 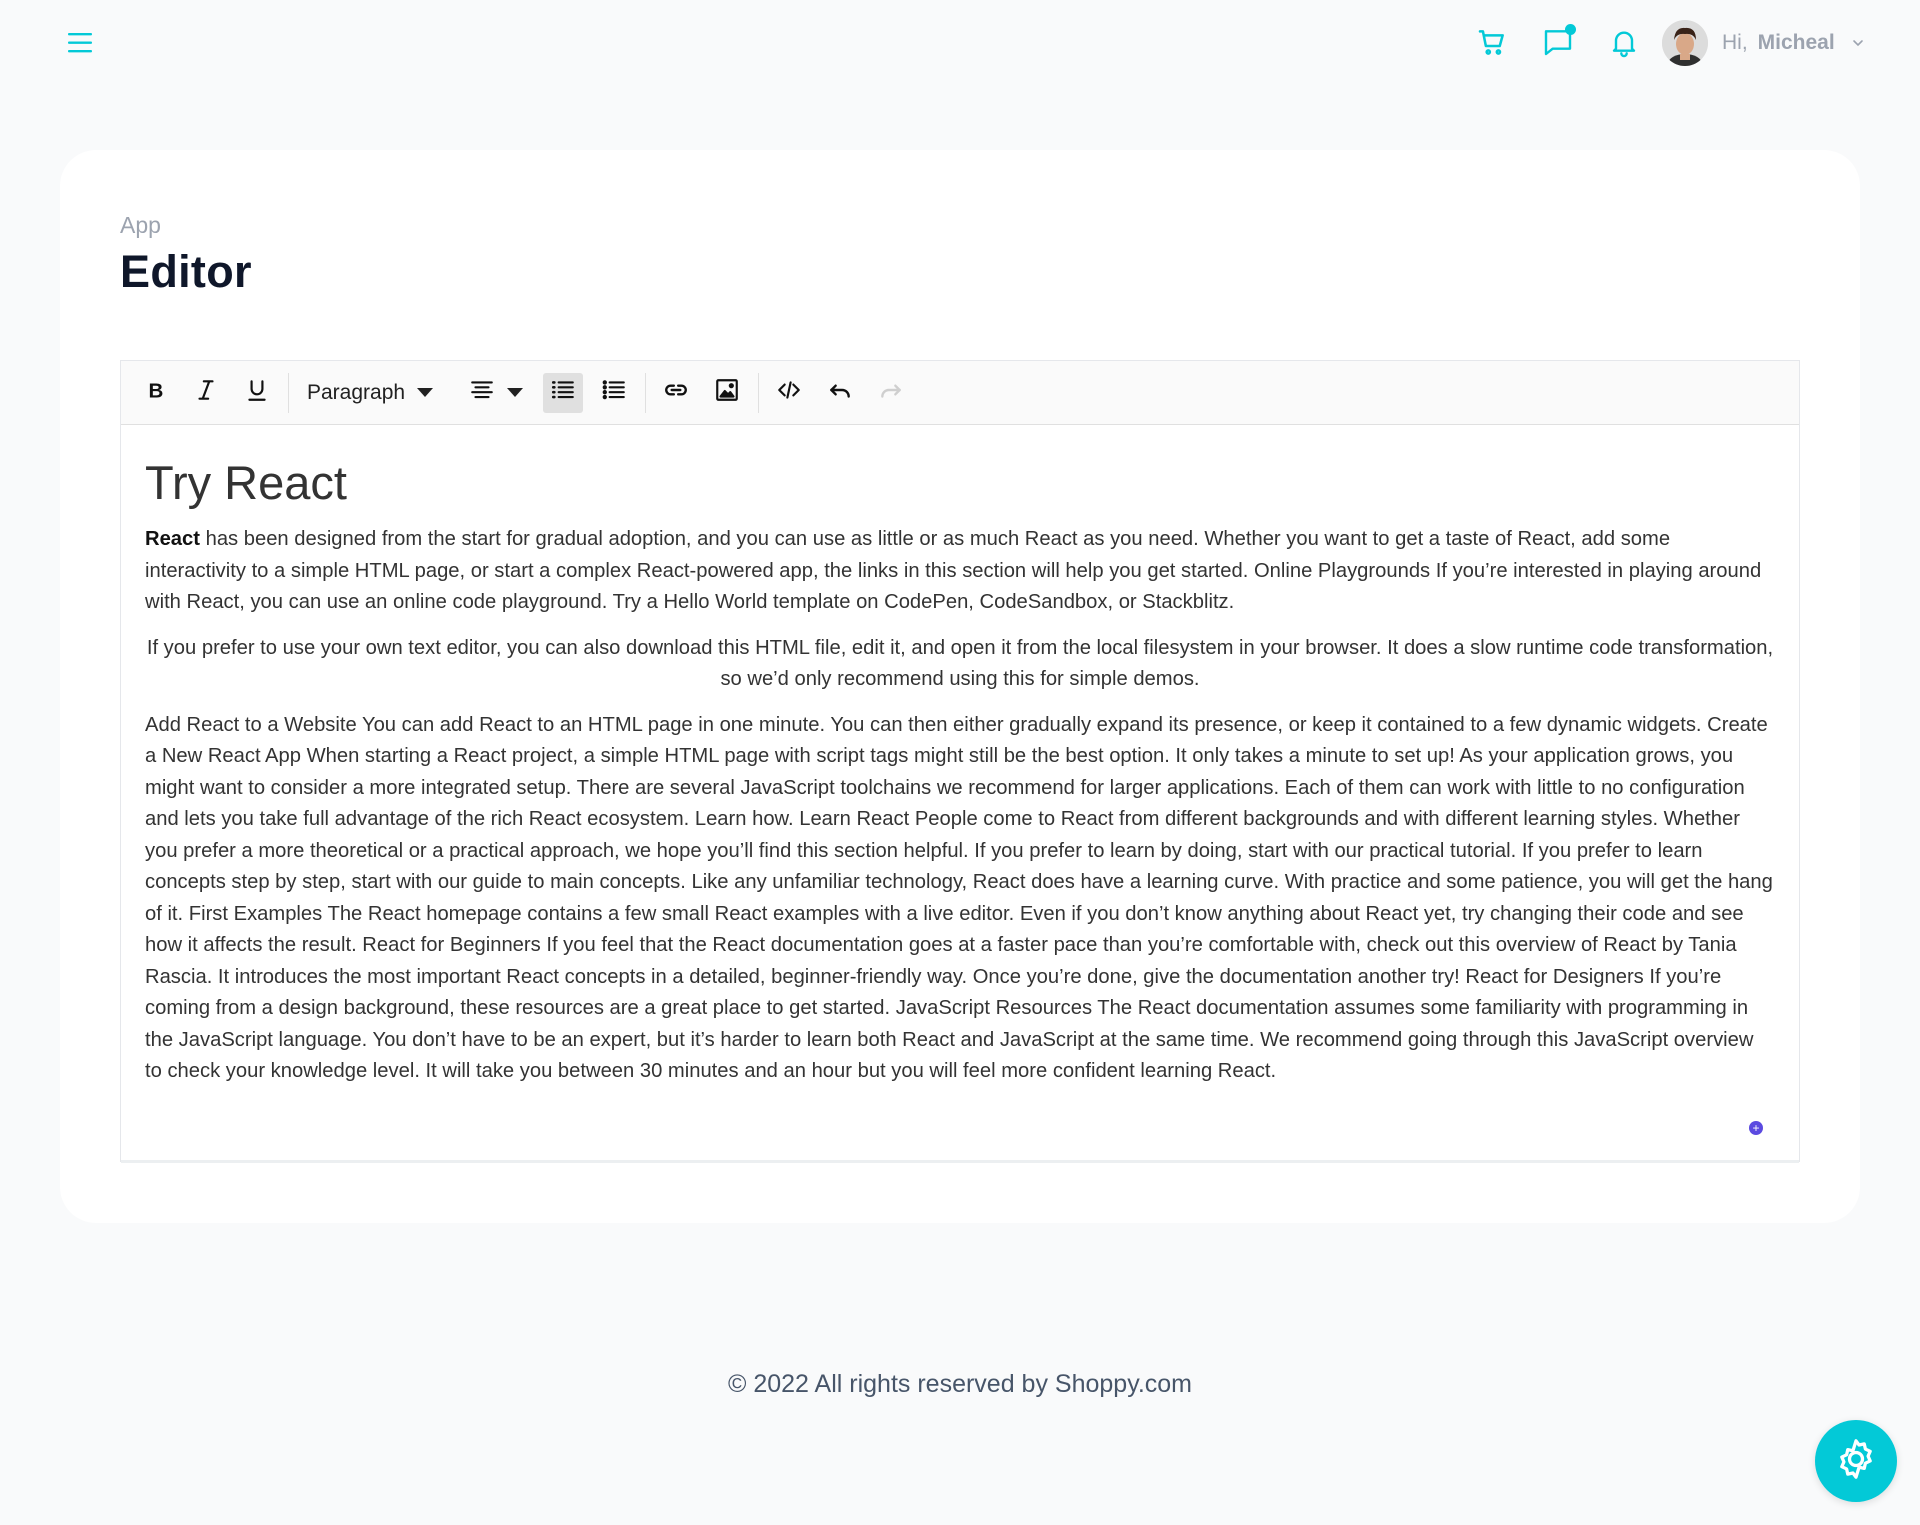 I want to click on bold-icon: B, so click(x=155, y=392).